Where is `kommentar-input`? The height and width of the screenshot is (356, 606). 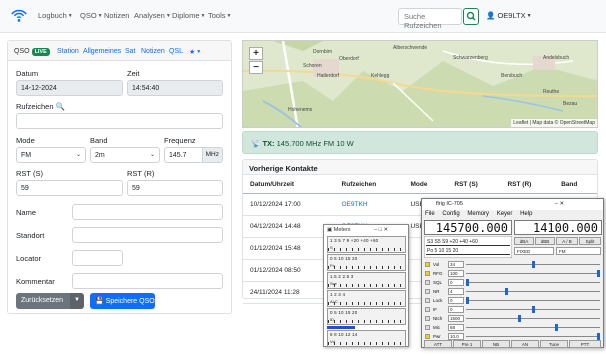 kommentar-input is located at coordinates (147, 281).